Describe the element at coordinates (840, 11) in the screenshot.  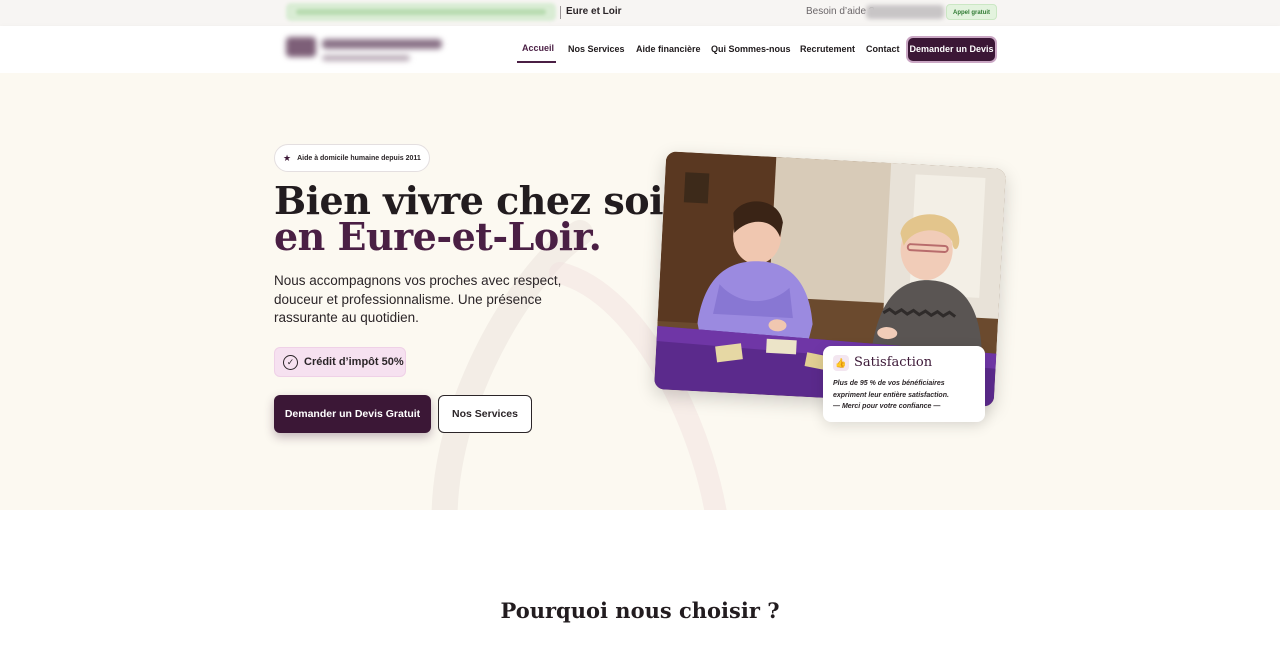
I see `help-text: Besoin d’aide ?` at that location.